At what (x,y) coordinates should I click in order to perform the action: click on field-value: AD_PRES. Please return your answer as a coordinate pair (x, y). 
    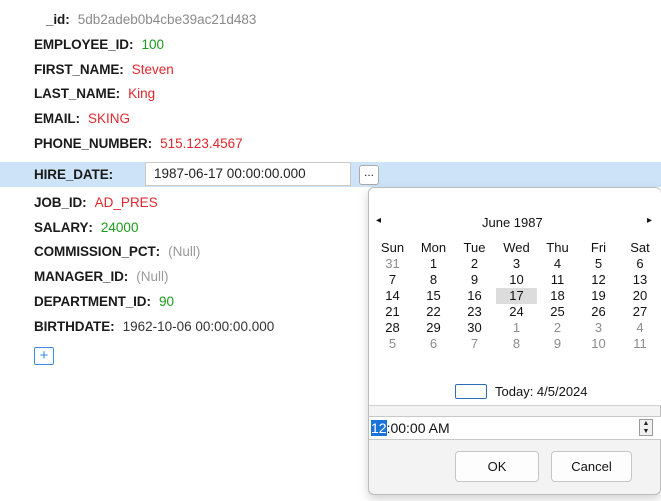
    Looking at the image, I should click on (126, 202).